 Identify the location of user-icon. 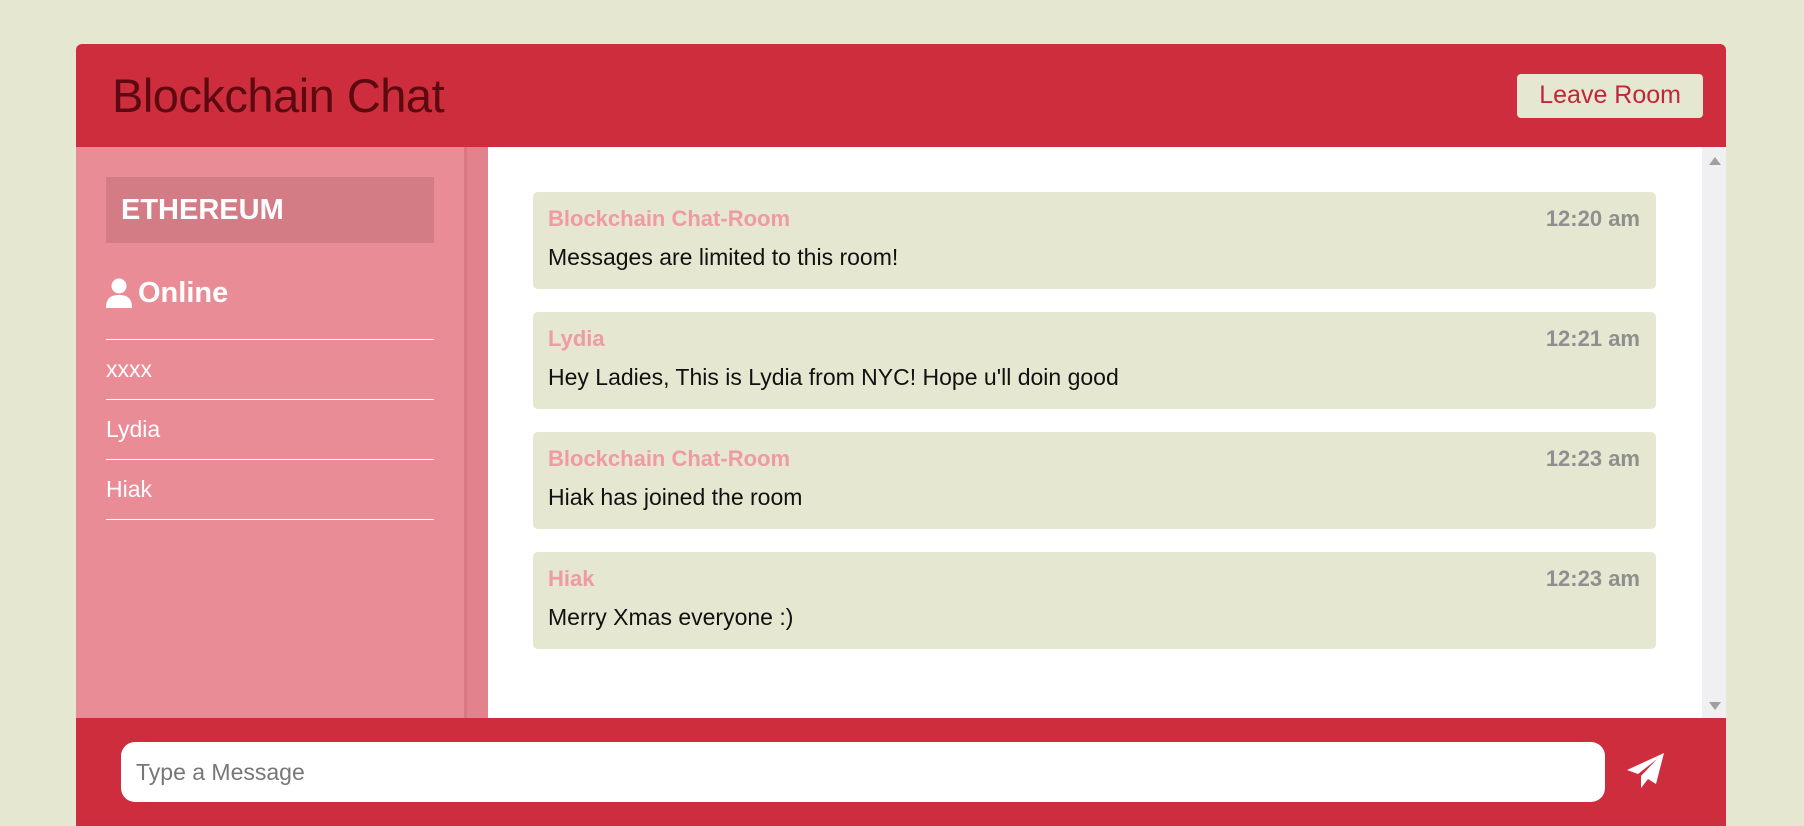
(119, 293).